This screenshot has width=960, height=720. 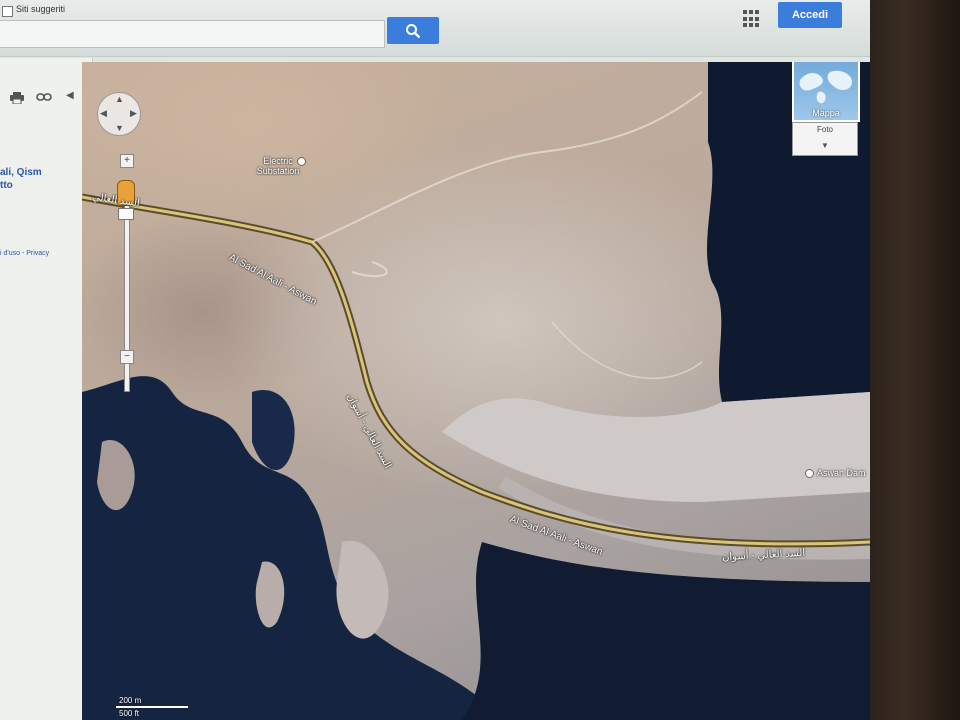 I want to click on photo-label: Foto, so click(x=824, y=129).